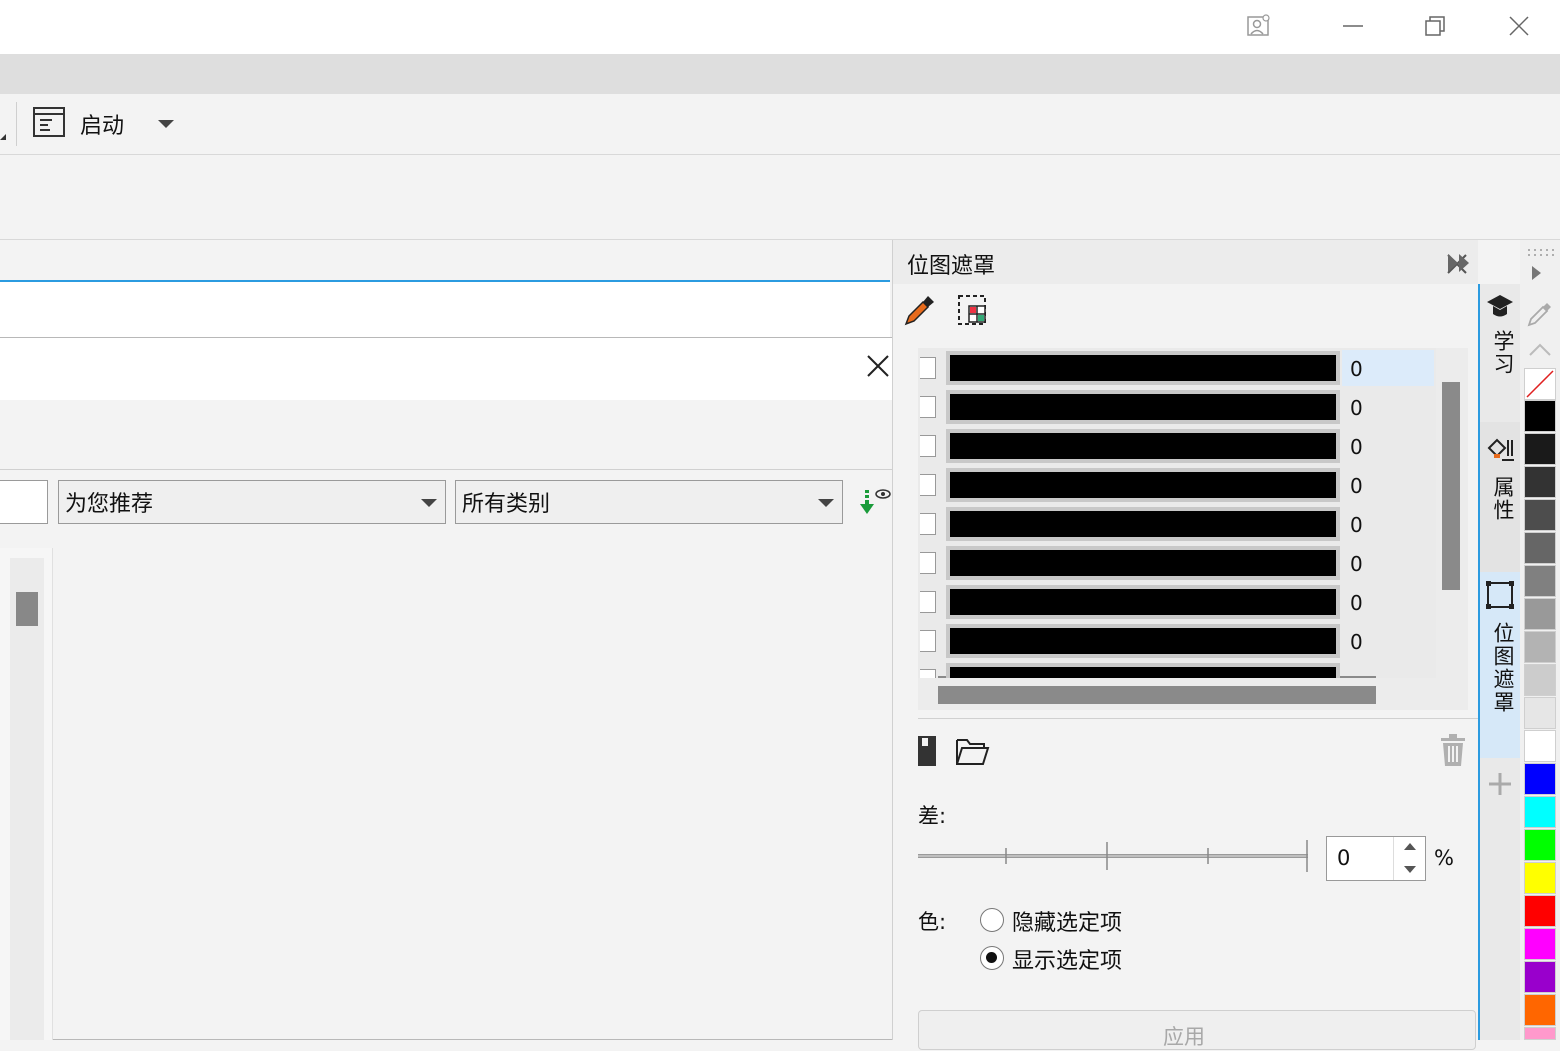 Image resolution: width=1560 pixels, height=1051 pixels. What do you see at coordinates (1067, 959) in the screenshot?
I see `show-selected-label: 显示选定项` at bounding box center [1067, 959].